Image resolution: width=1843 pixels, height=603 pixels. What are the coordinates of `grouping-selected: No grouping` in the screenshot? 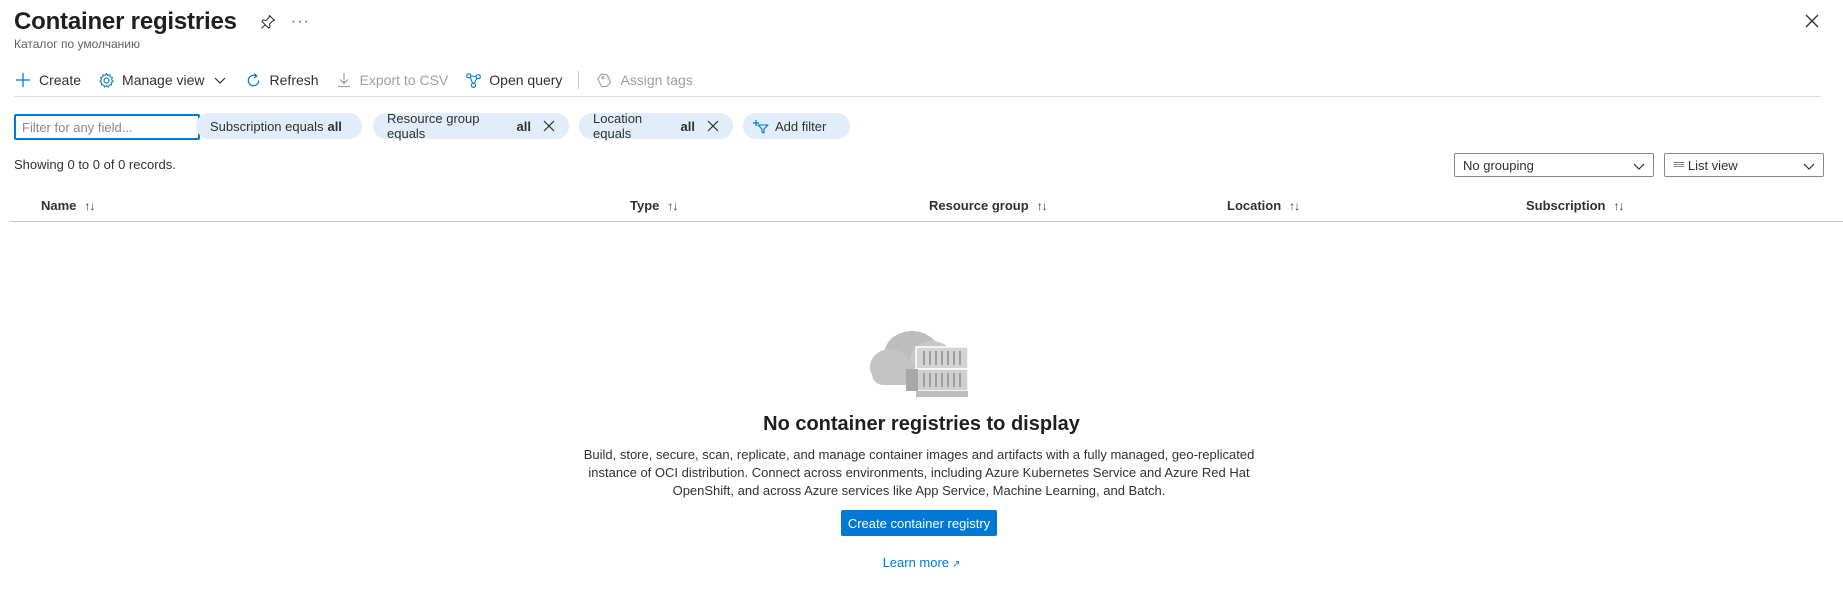 It's located at (1498, 165).